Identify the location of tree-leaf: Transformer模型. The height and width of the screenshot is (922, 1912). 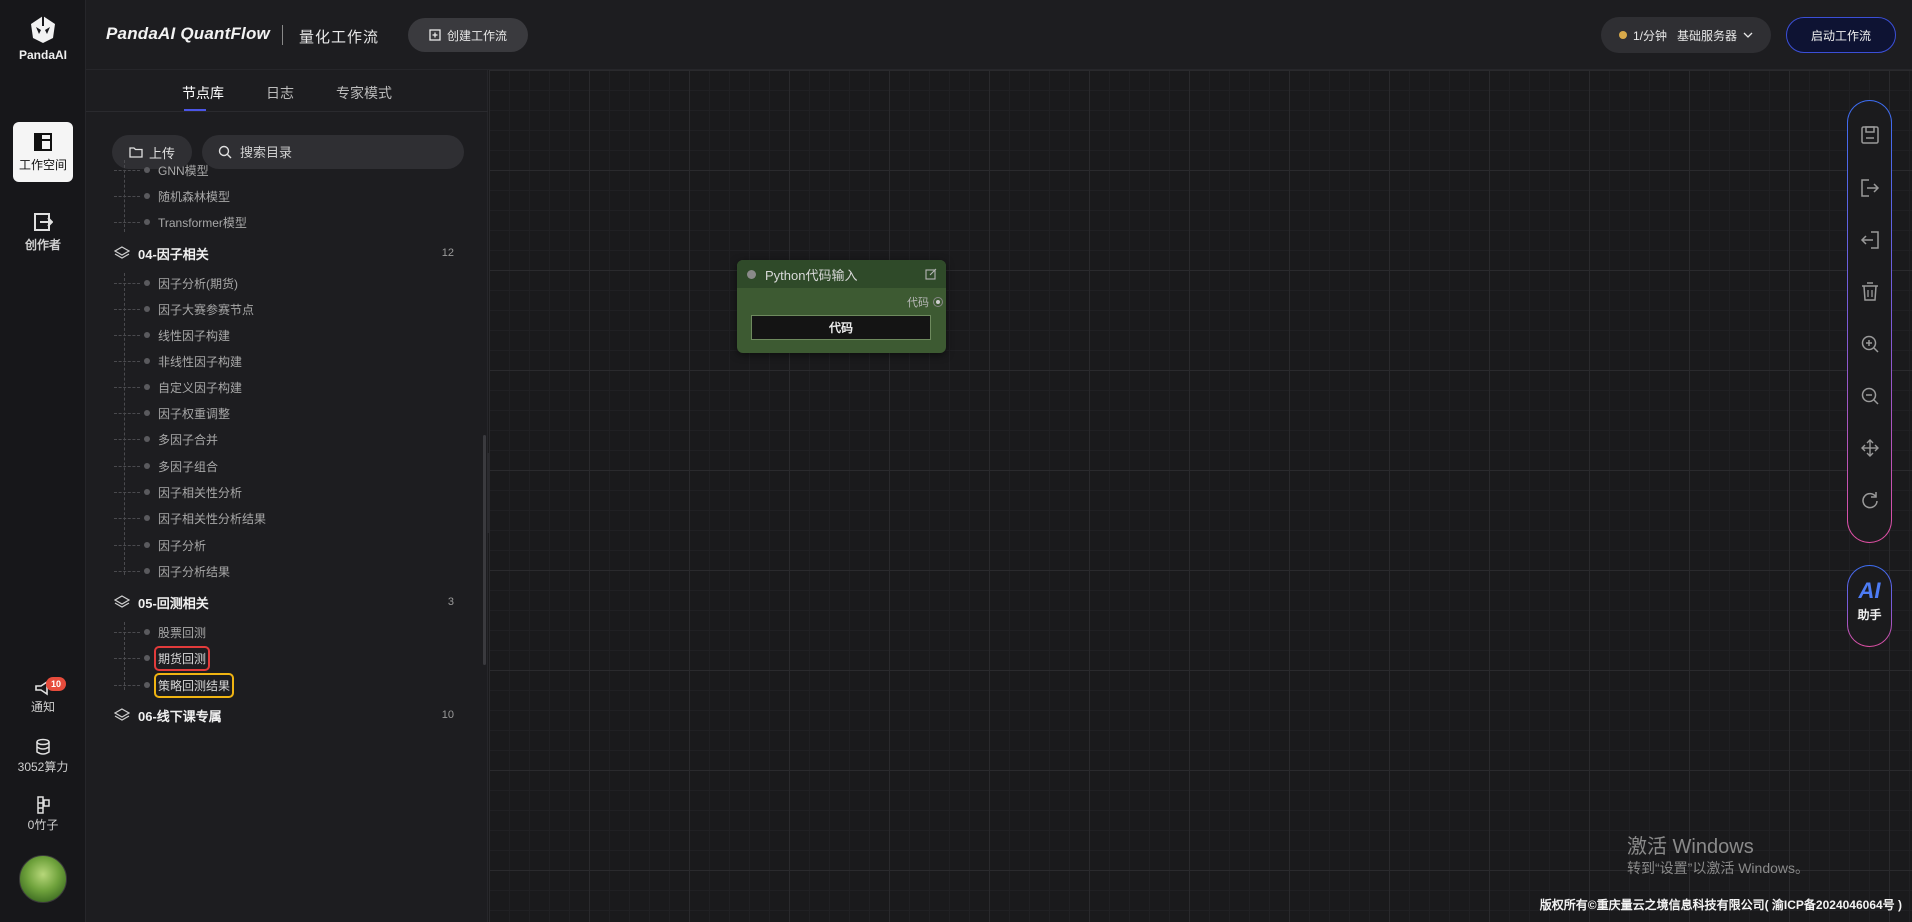
(180, 222).